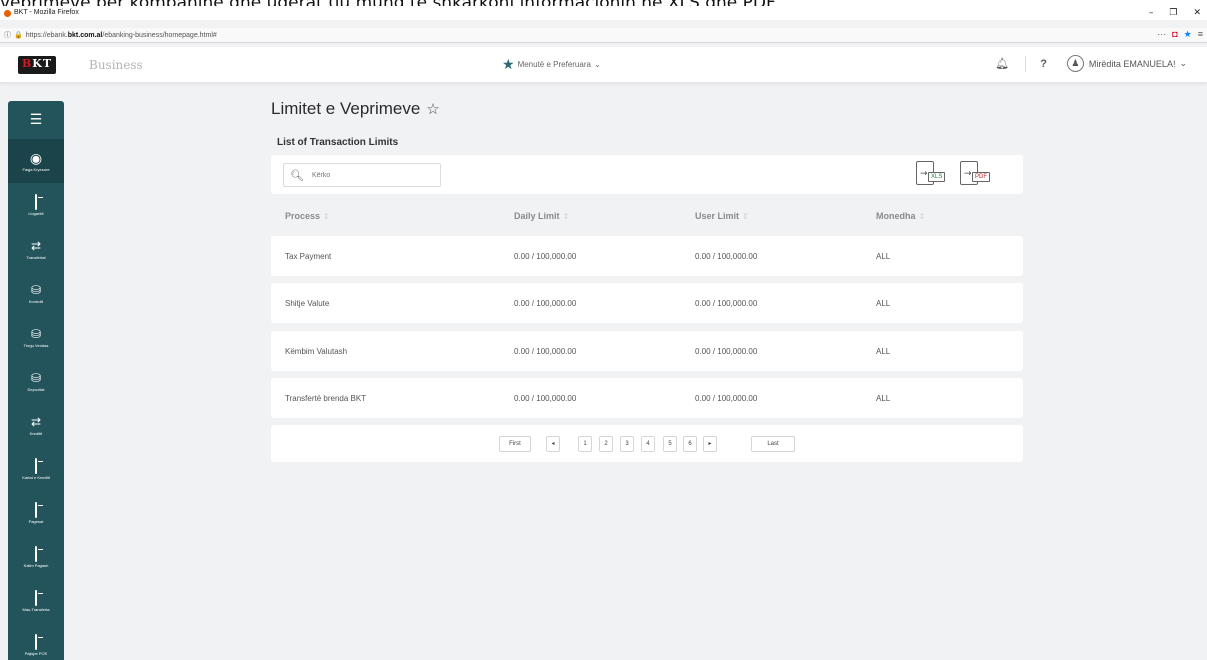 The image size is (1207, 660). What do you see at coordinates (7, 35) in the screenshot?
I see `info-icon: ⓘ` at bounding box center [7, 35].